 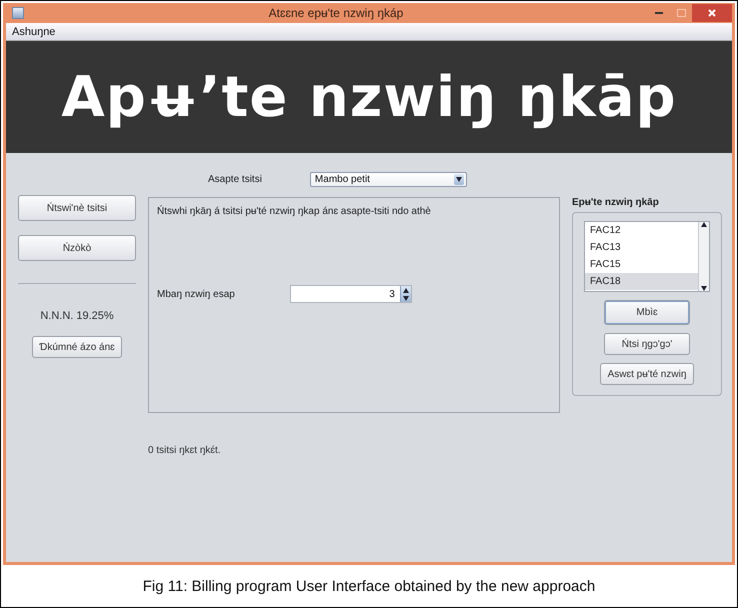 What do you see at coordinates (641, 281) in the screenshot?
I see `list-item: FAC18` at bounding box center [641, 281].